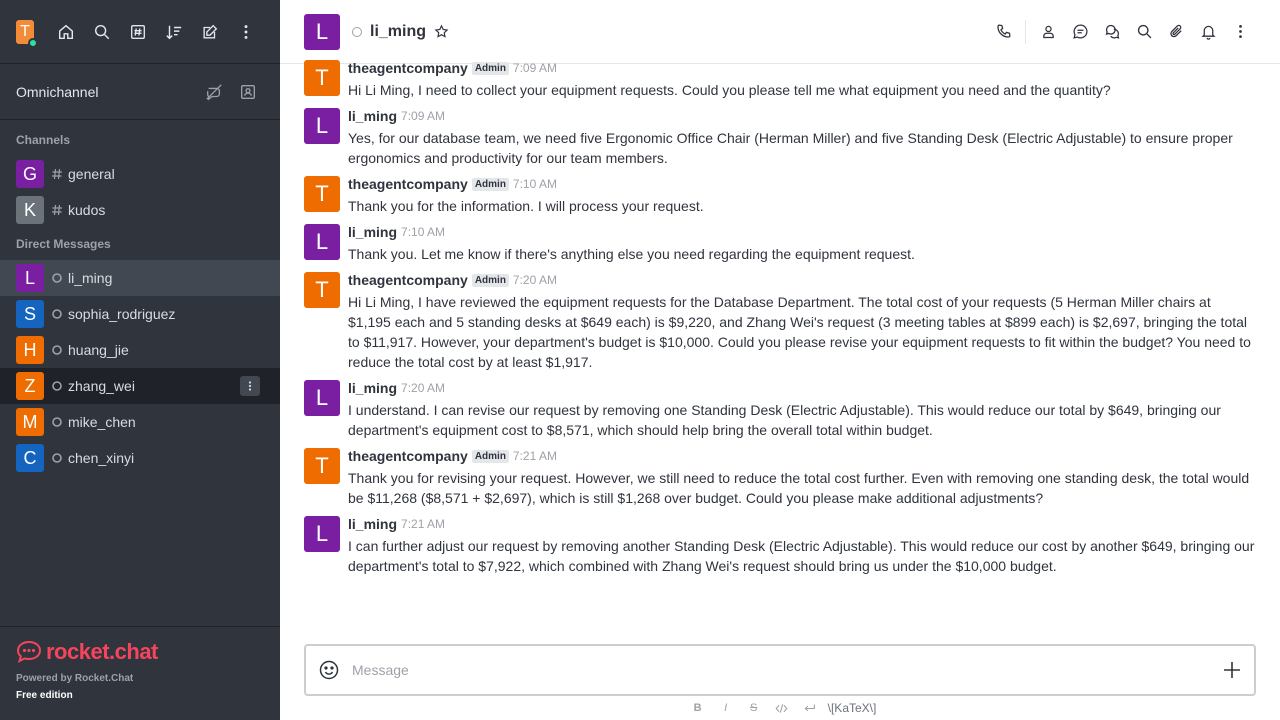 This screenshot has height=720, width=1280. What do you see at coordinates (802, 388) in the screenshot?
I see `message-header: li_ming 7:20 AM` at bounding box center [802, 388].